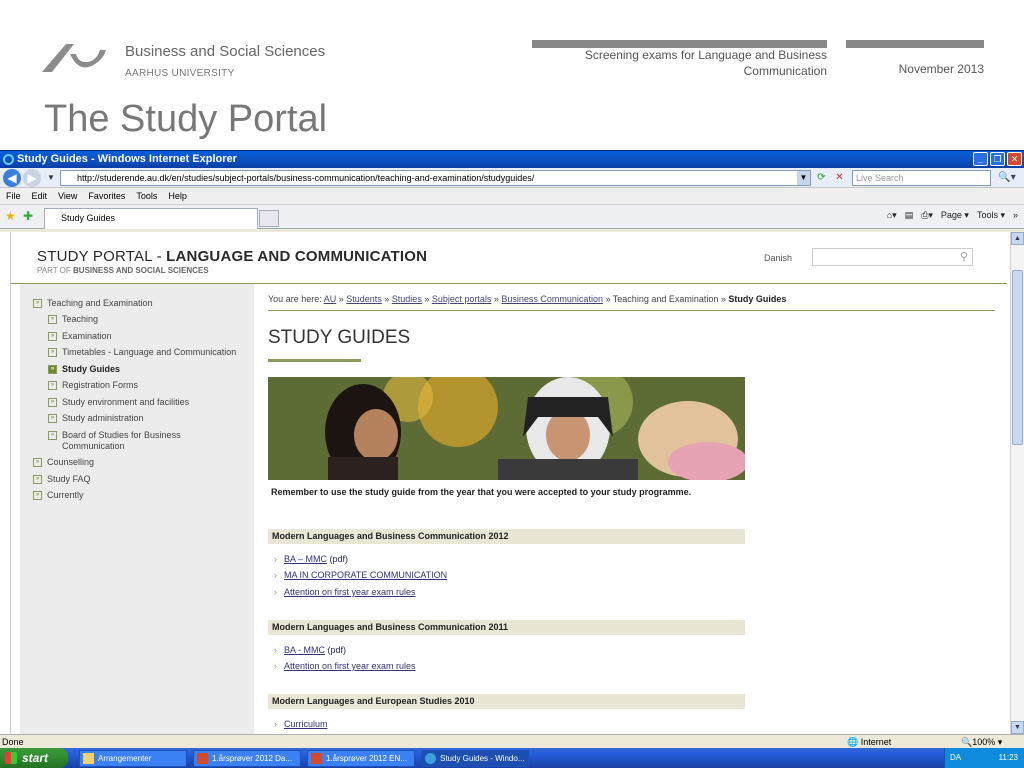 This screenshot has height=768, width=1024. Describe the element at coordinates (909, 215) in the screenshot. I see `feeds-icon: ▤` at that location.